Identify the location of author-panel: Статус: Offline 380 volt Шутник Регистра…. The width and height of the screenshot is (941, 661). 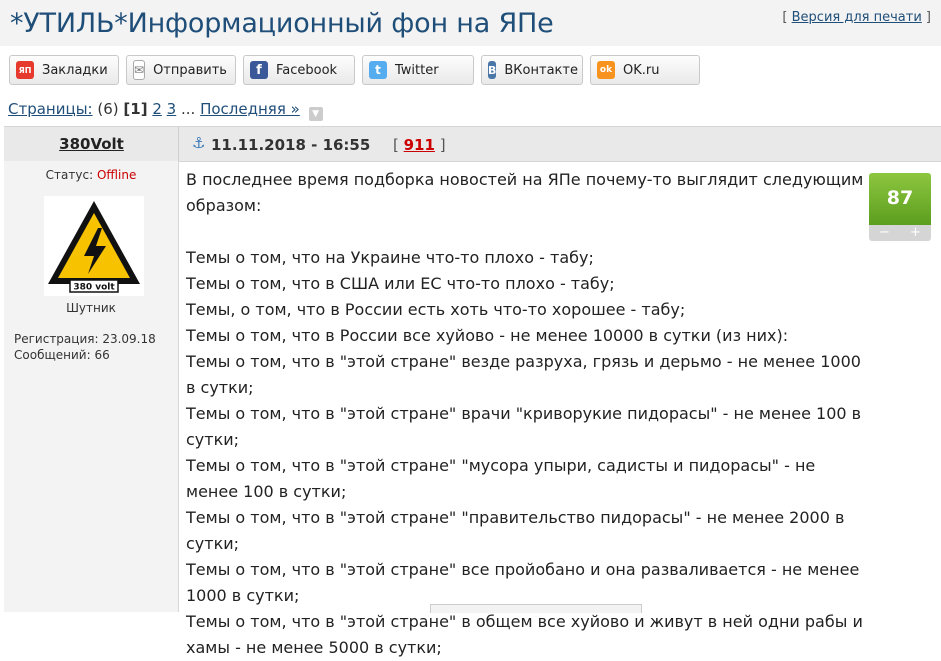
(91, 386).